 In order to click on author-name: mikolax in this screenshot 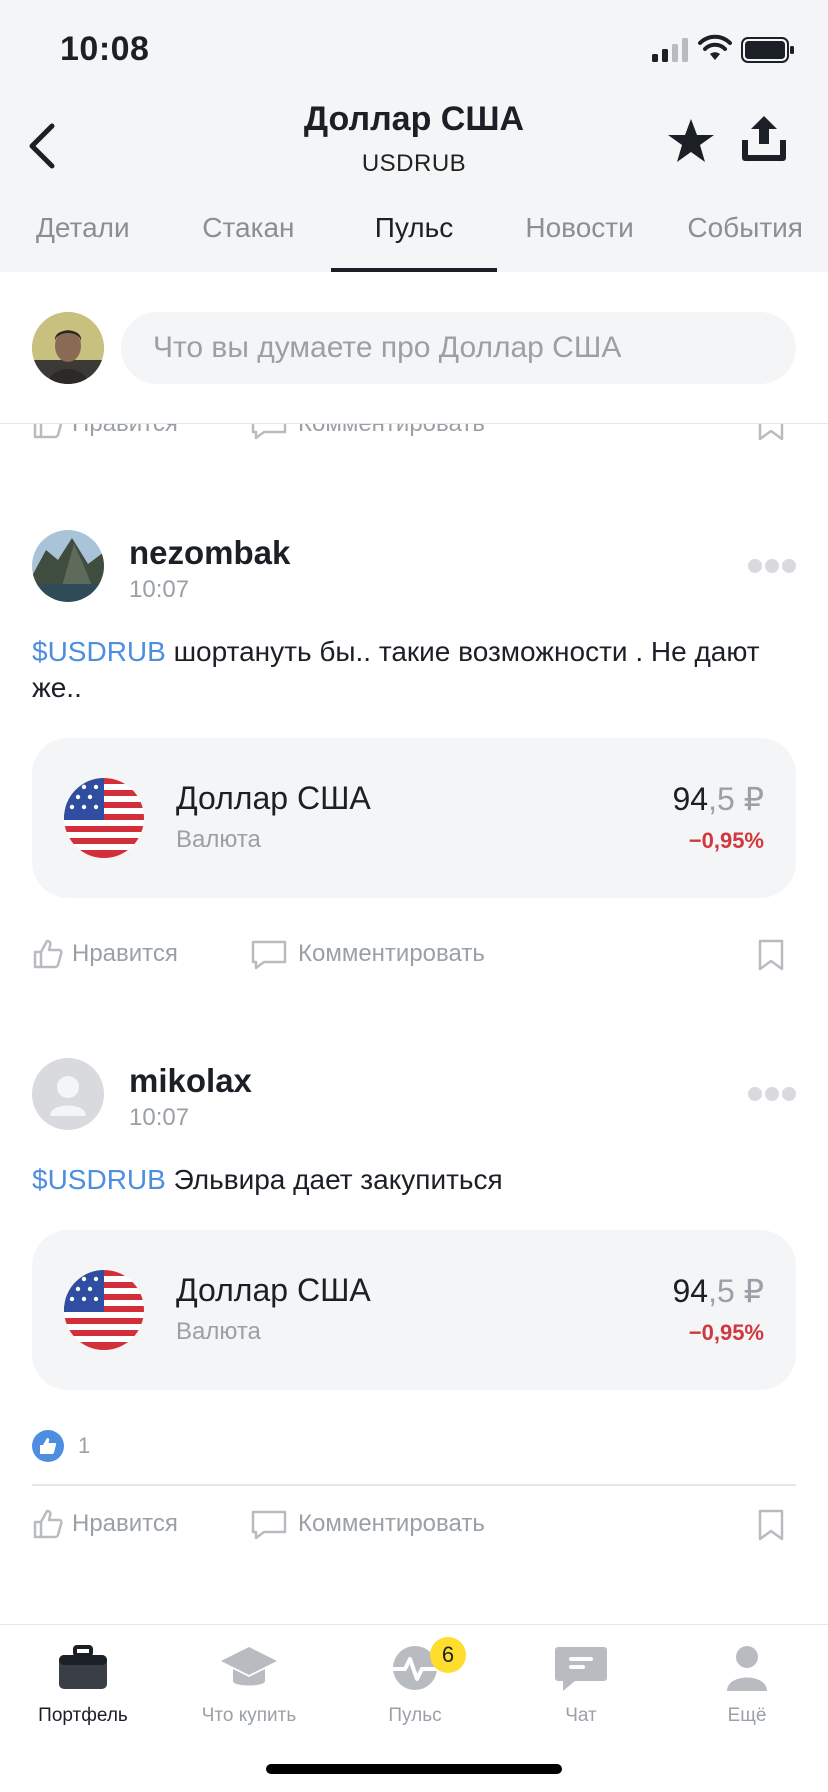, I will do `click(190, 1081)`.